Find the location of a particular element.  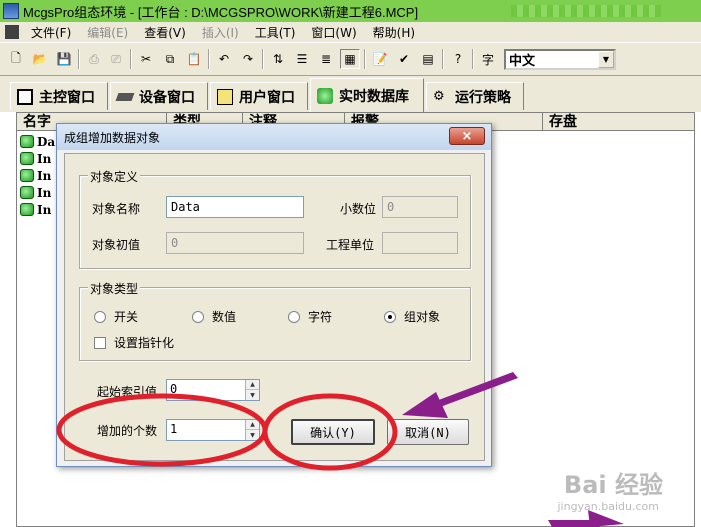

start-index-spinner: 0 ▲ ▼ is located at coordinates (213, 390).